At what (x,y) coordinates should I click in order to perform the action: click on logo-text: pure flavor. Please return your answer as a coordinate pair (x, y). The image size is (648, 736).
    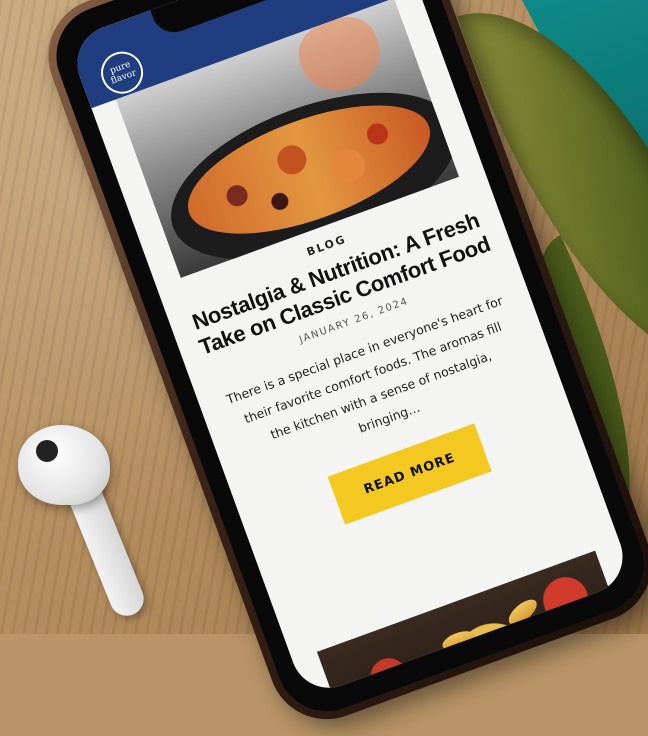
    Looking at the image, I should click on (123, 73).